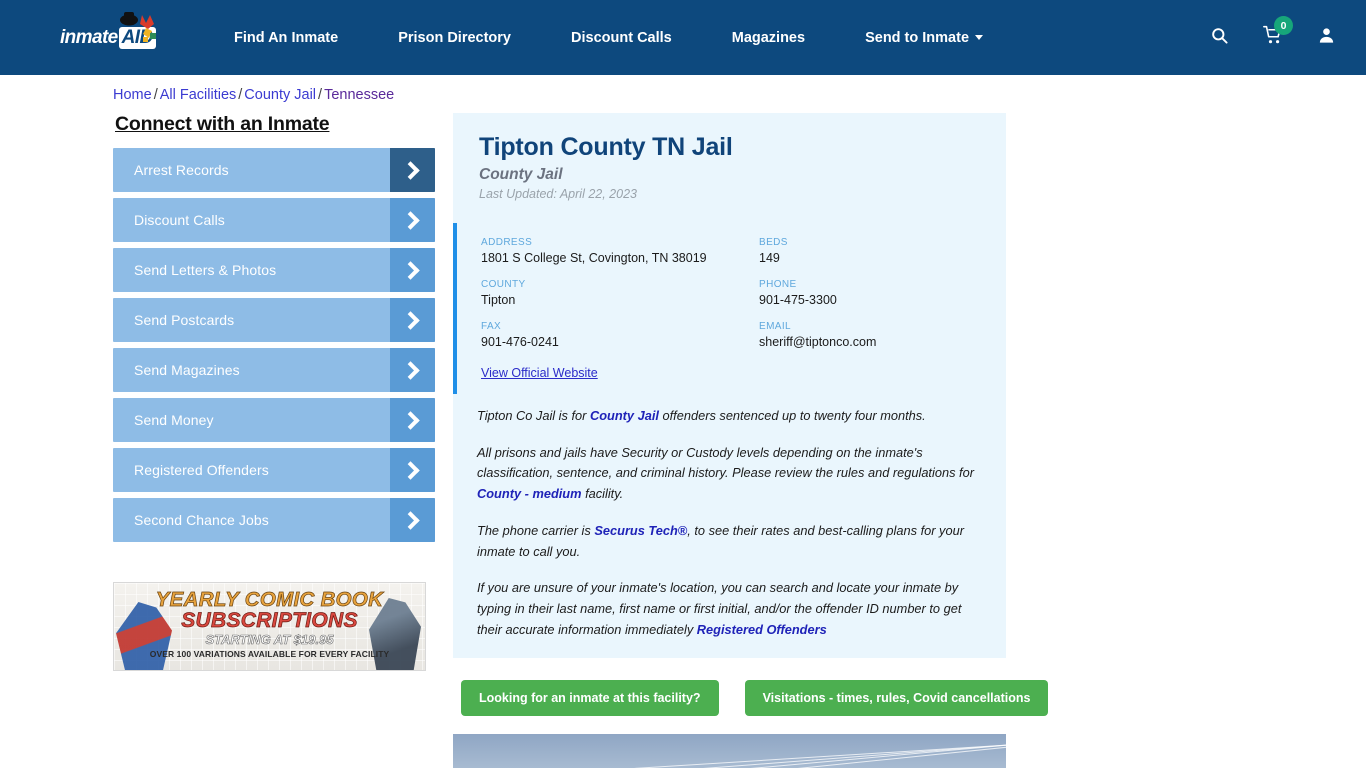 The width and height of the screenshot is (1366, 768). I want to click on info-field-fax: FAX 901-476-0241, so click(620, 335).